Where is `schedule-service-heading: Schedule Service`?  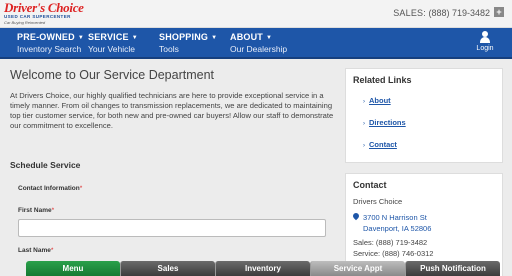
schedule-service-heading: Schedule Service is located at coordinates (45, 165).